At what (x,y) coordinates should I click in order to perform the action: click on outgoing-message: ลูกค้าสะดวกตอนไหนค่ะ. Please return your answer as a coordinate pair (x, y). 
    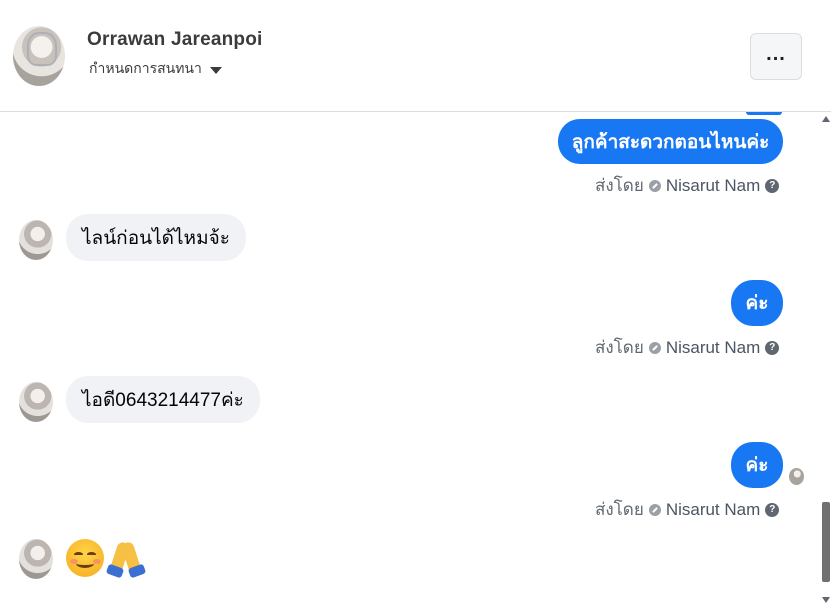
    Looking at the image, I should click on (670, 141).